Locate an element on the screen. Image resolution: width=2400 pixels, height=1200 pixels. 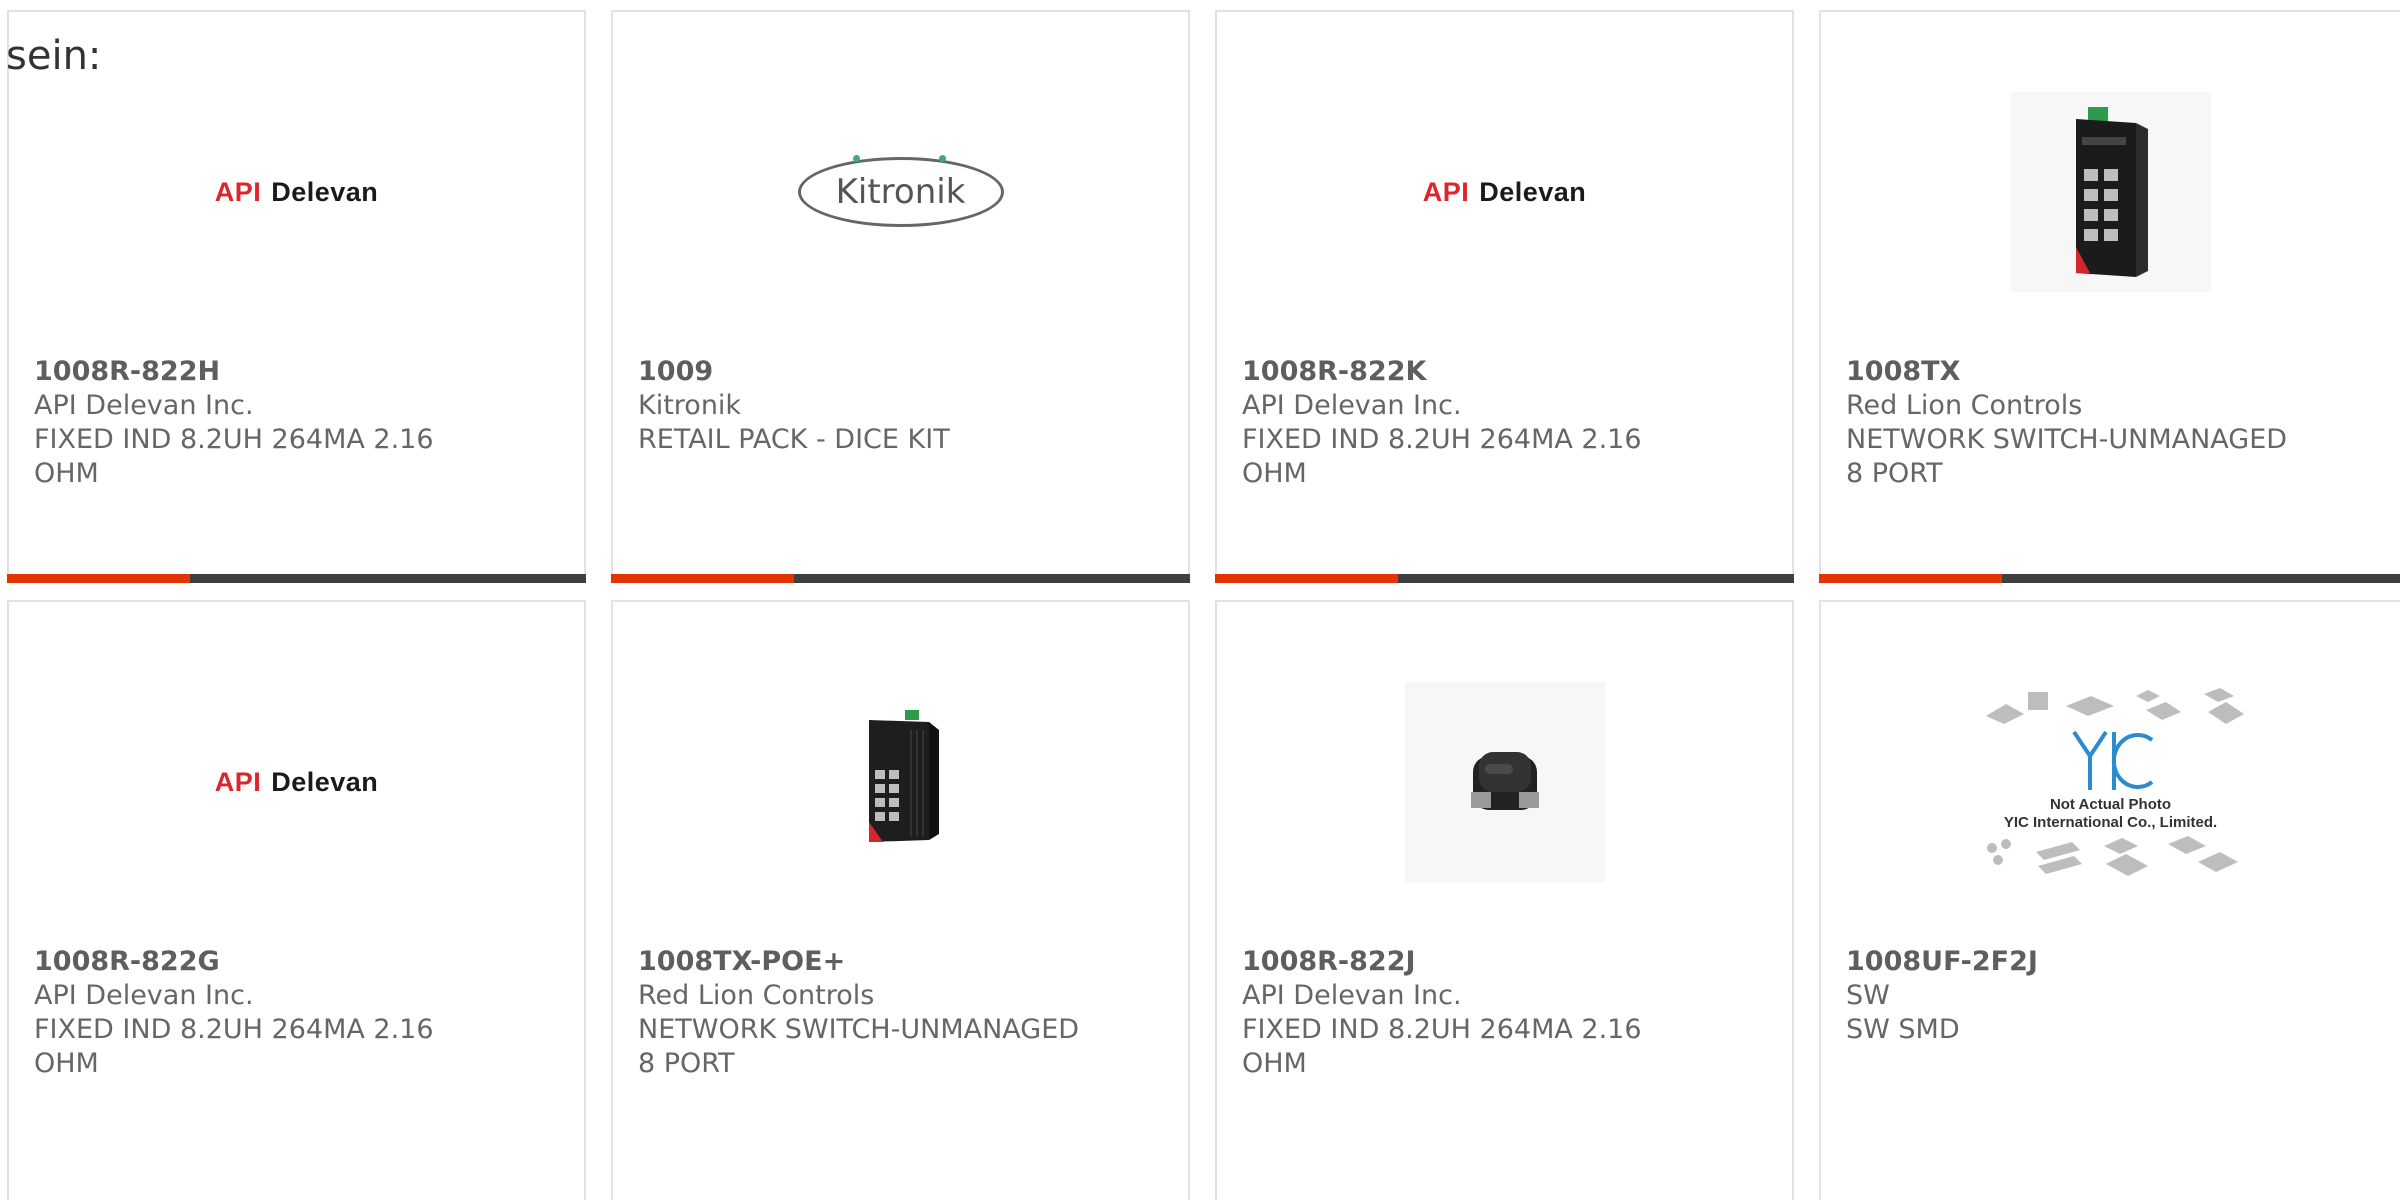
yic-logo-icon is located at coordinates (2112, 760).